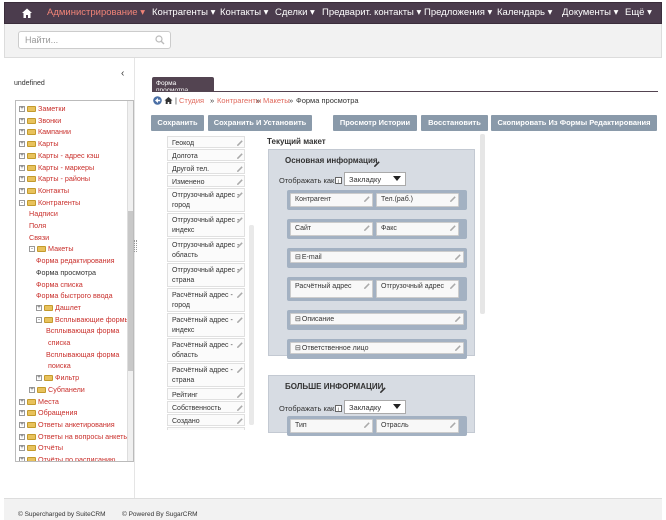  What do you see at coordinates (454, 123) in the screenshot?
I see `restore-button: Восстановить` at bounding box center [454, 123].